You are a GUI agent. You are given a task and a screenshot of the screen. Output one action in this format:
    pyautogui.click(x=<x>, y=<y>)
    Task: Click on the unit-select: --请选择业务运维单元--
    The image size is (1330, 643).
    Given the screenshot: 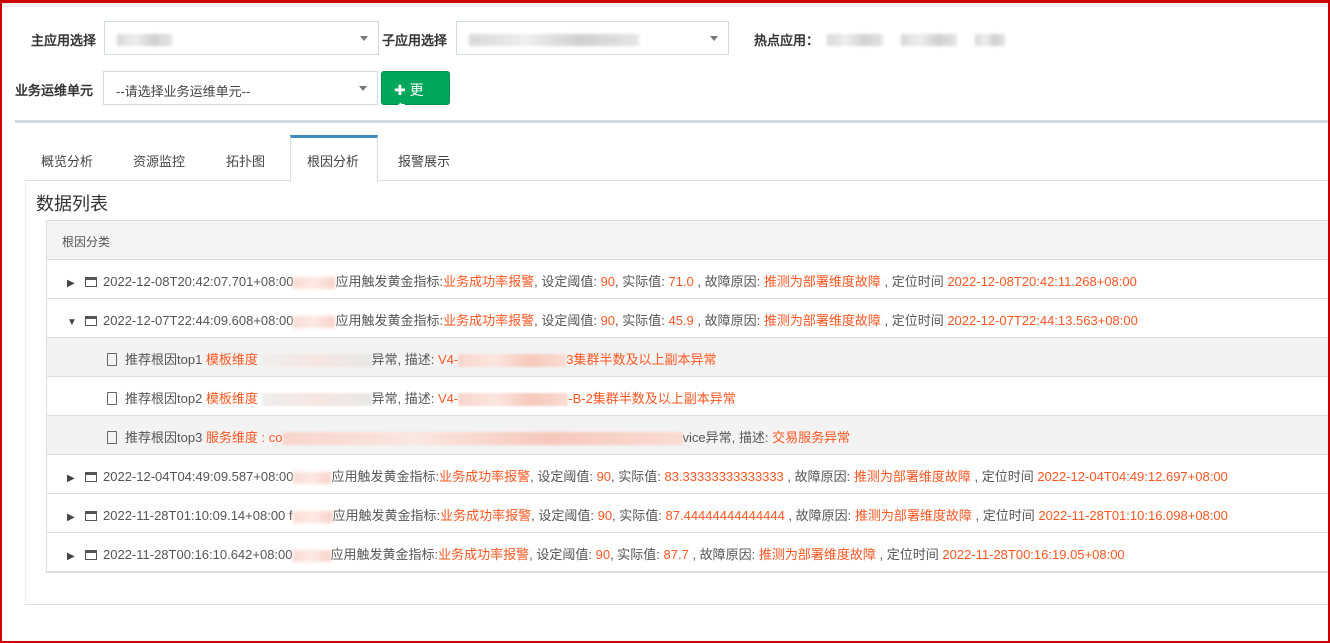 What is the action you would take?
    pyautogui.click(x=240, y=88)
    